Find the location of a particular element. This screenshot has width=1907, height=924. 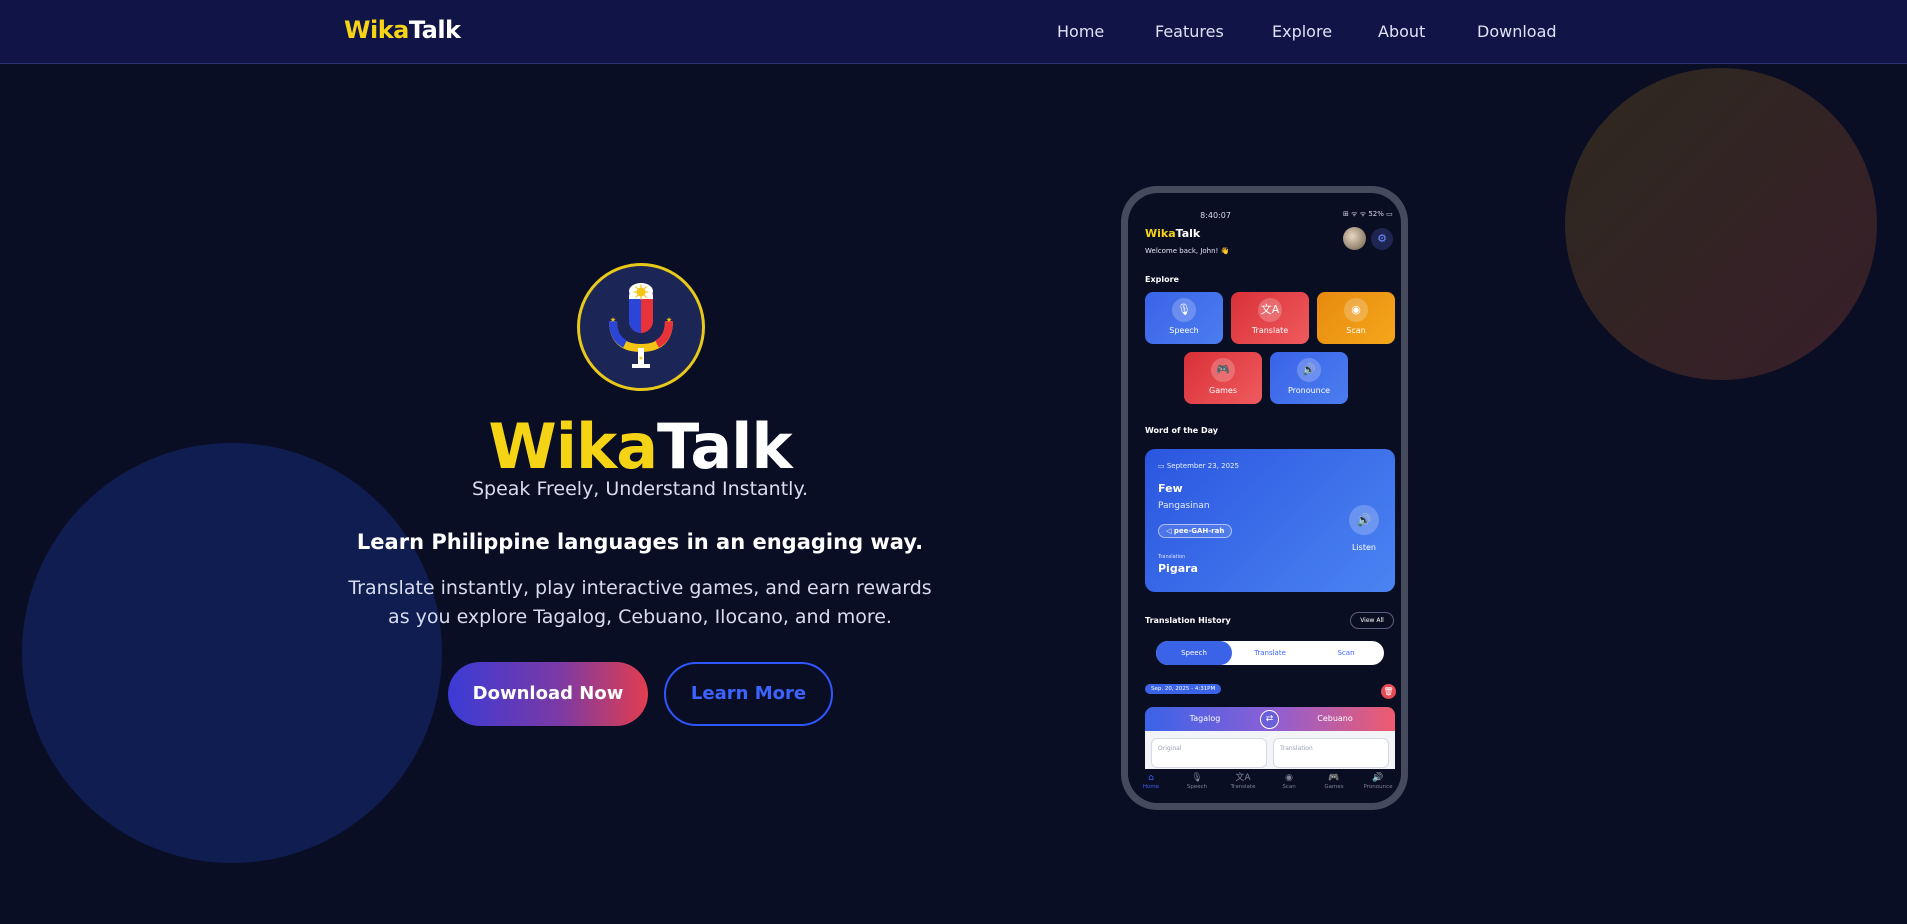

listen-label: Listen is located at coordinates (1364, 547).